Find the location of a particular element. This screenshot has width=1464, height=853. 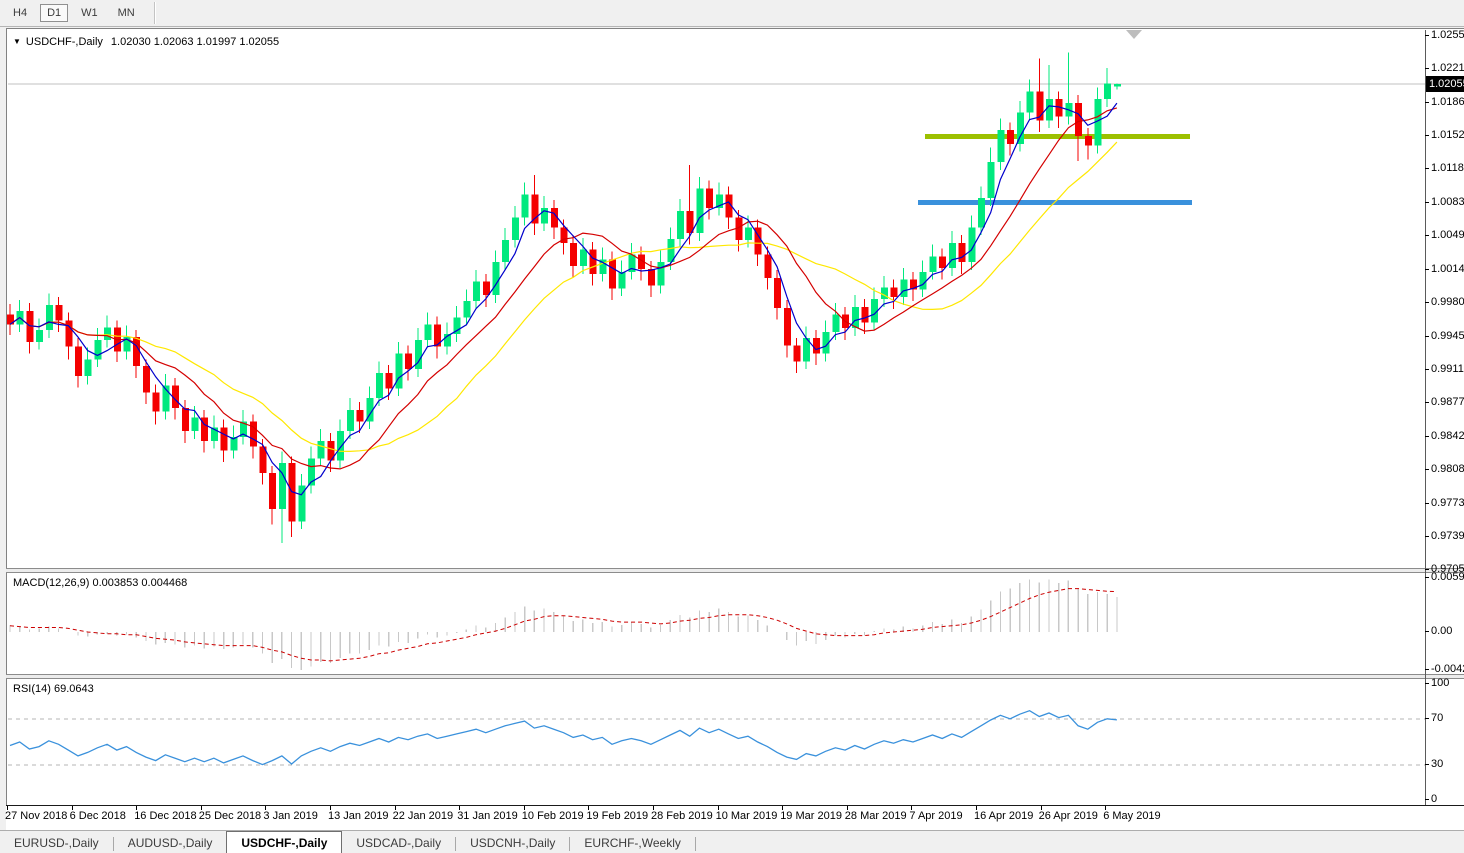

price-axis-label: 0.97730 is located at coordinates (1444, 503).